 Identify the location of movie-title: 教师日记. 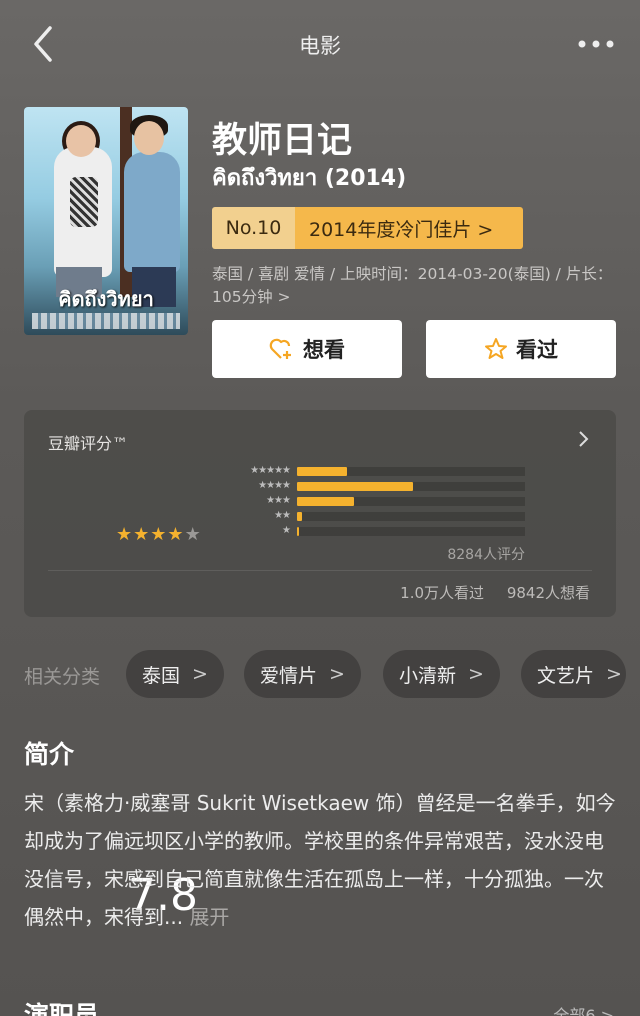
(282, 141).